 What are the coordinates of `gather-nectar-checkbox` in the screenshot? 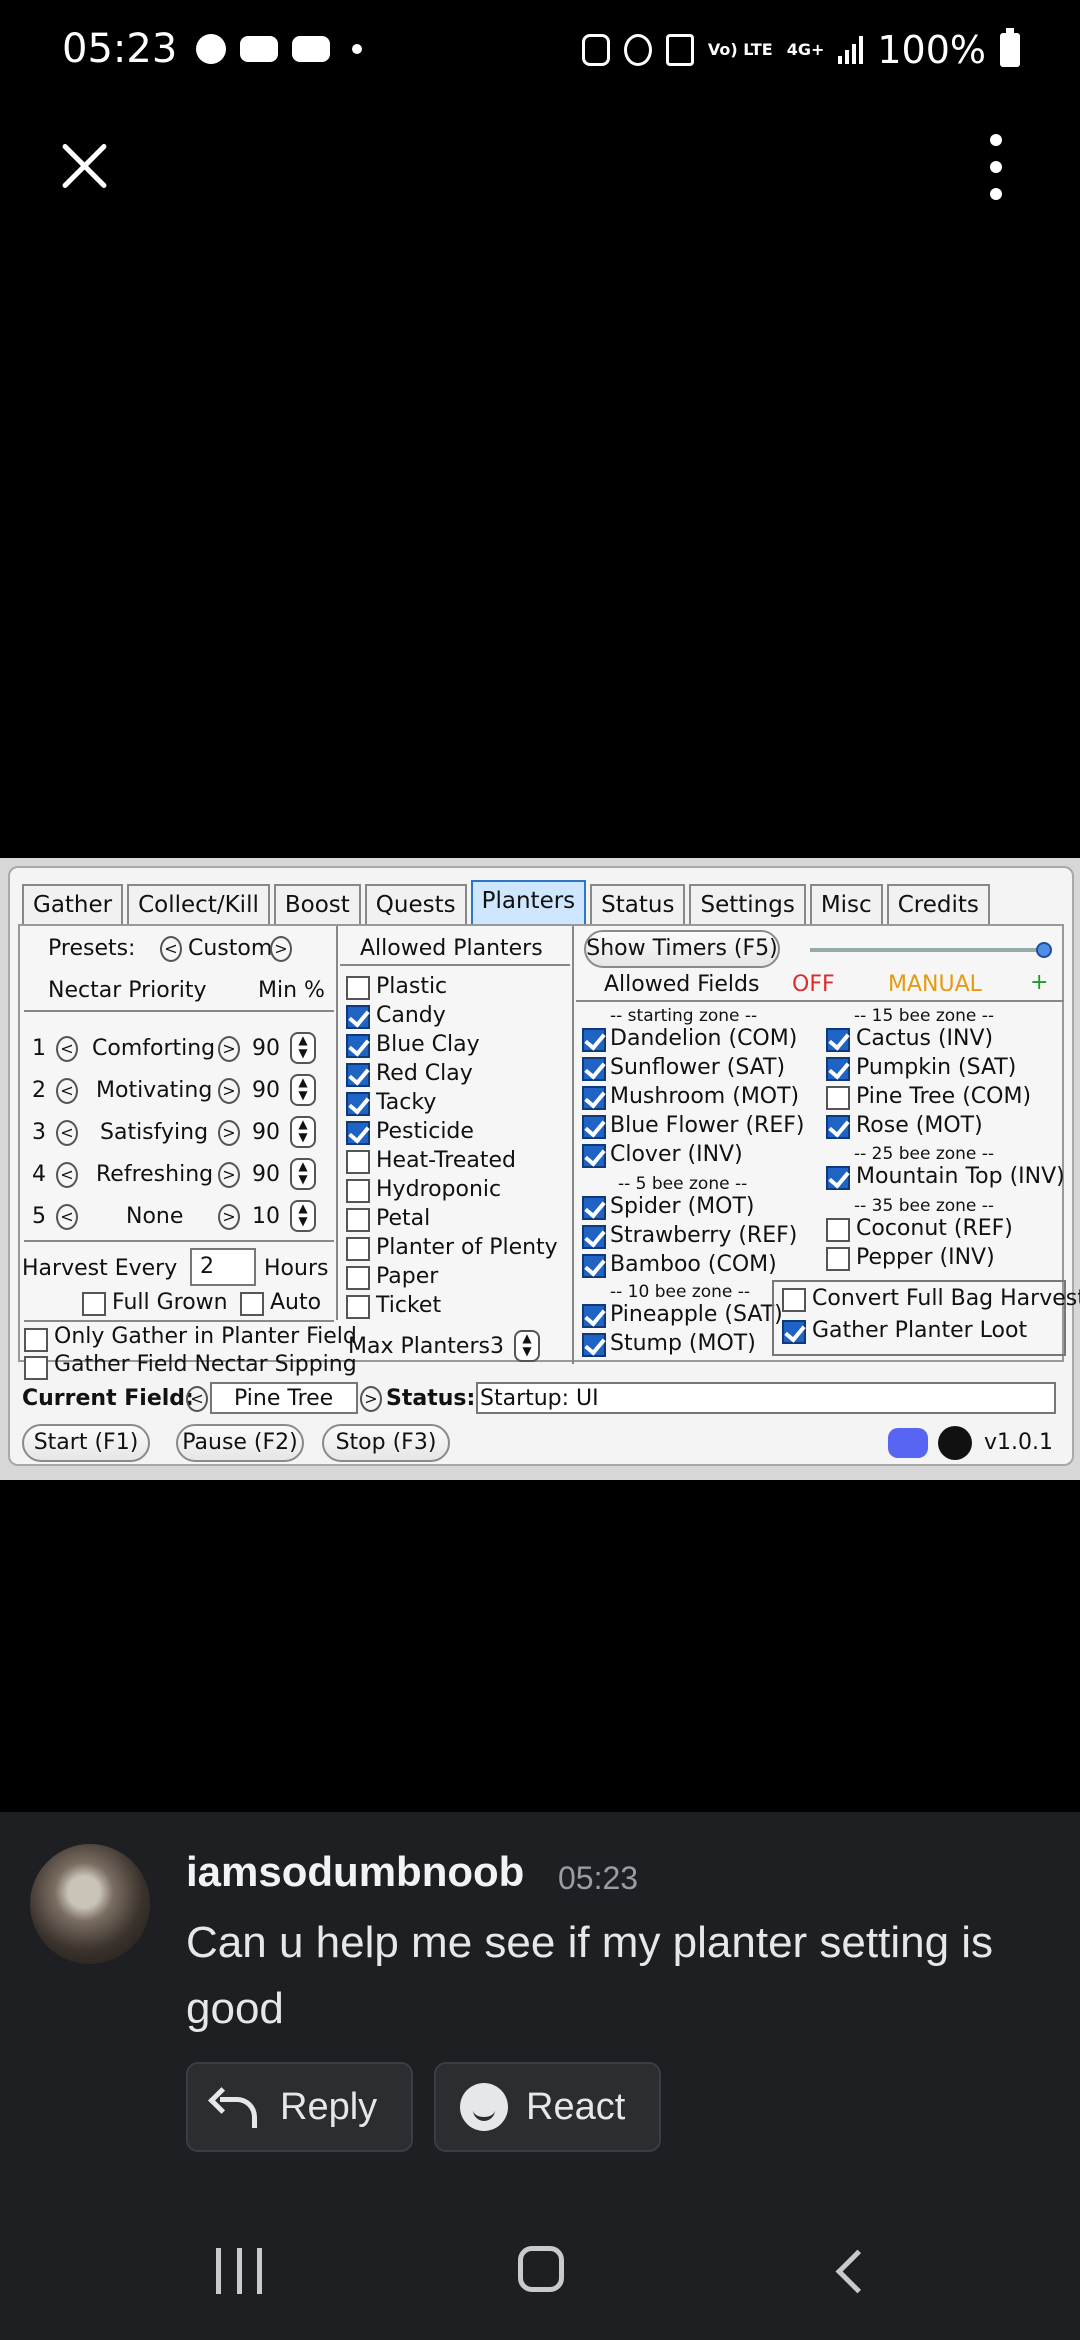 It's located at (36, 1368).